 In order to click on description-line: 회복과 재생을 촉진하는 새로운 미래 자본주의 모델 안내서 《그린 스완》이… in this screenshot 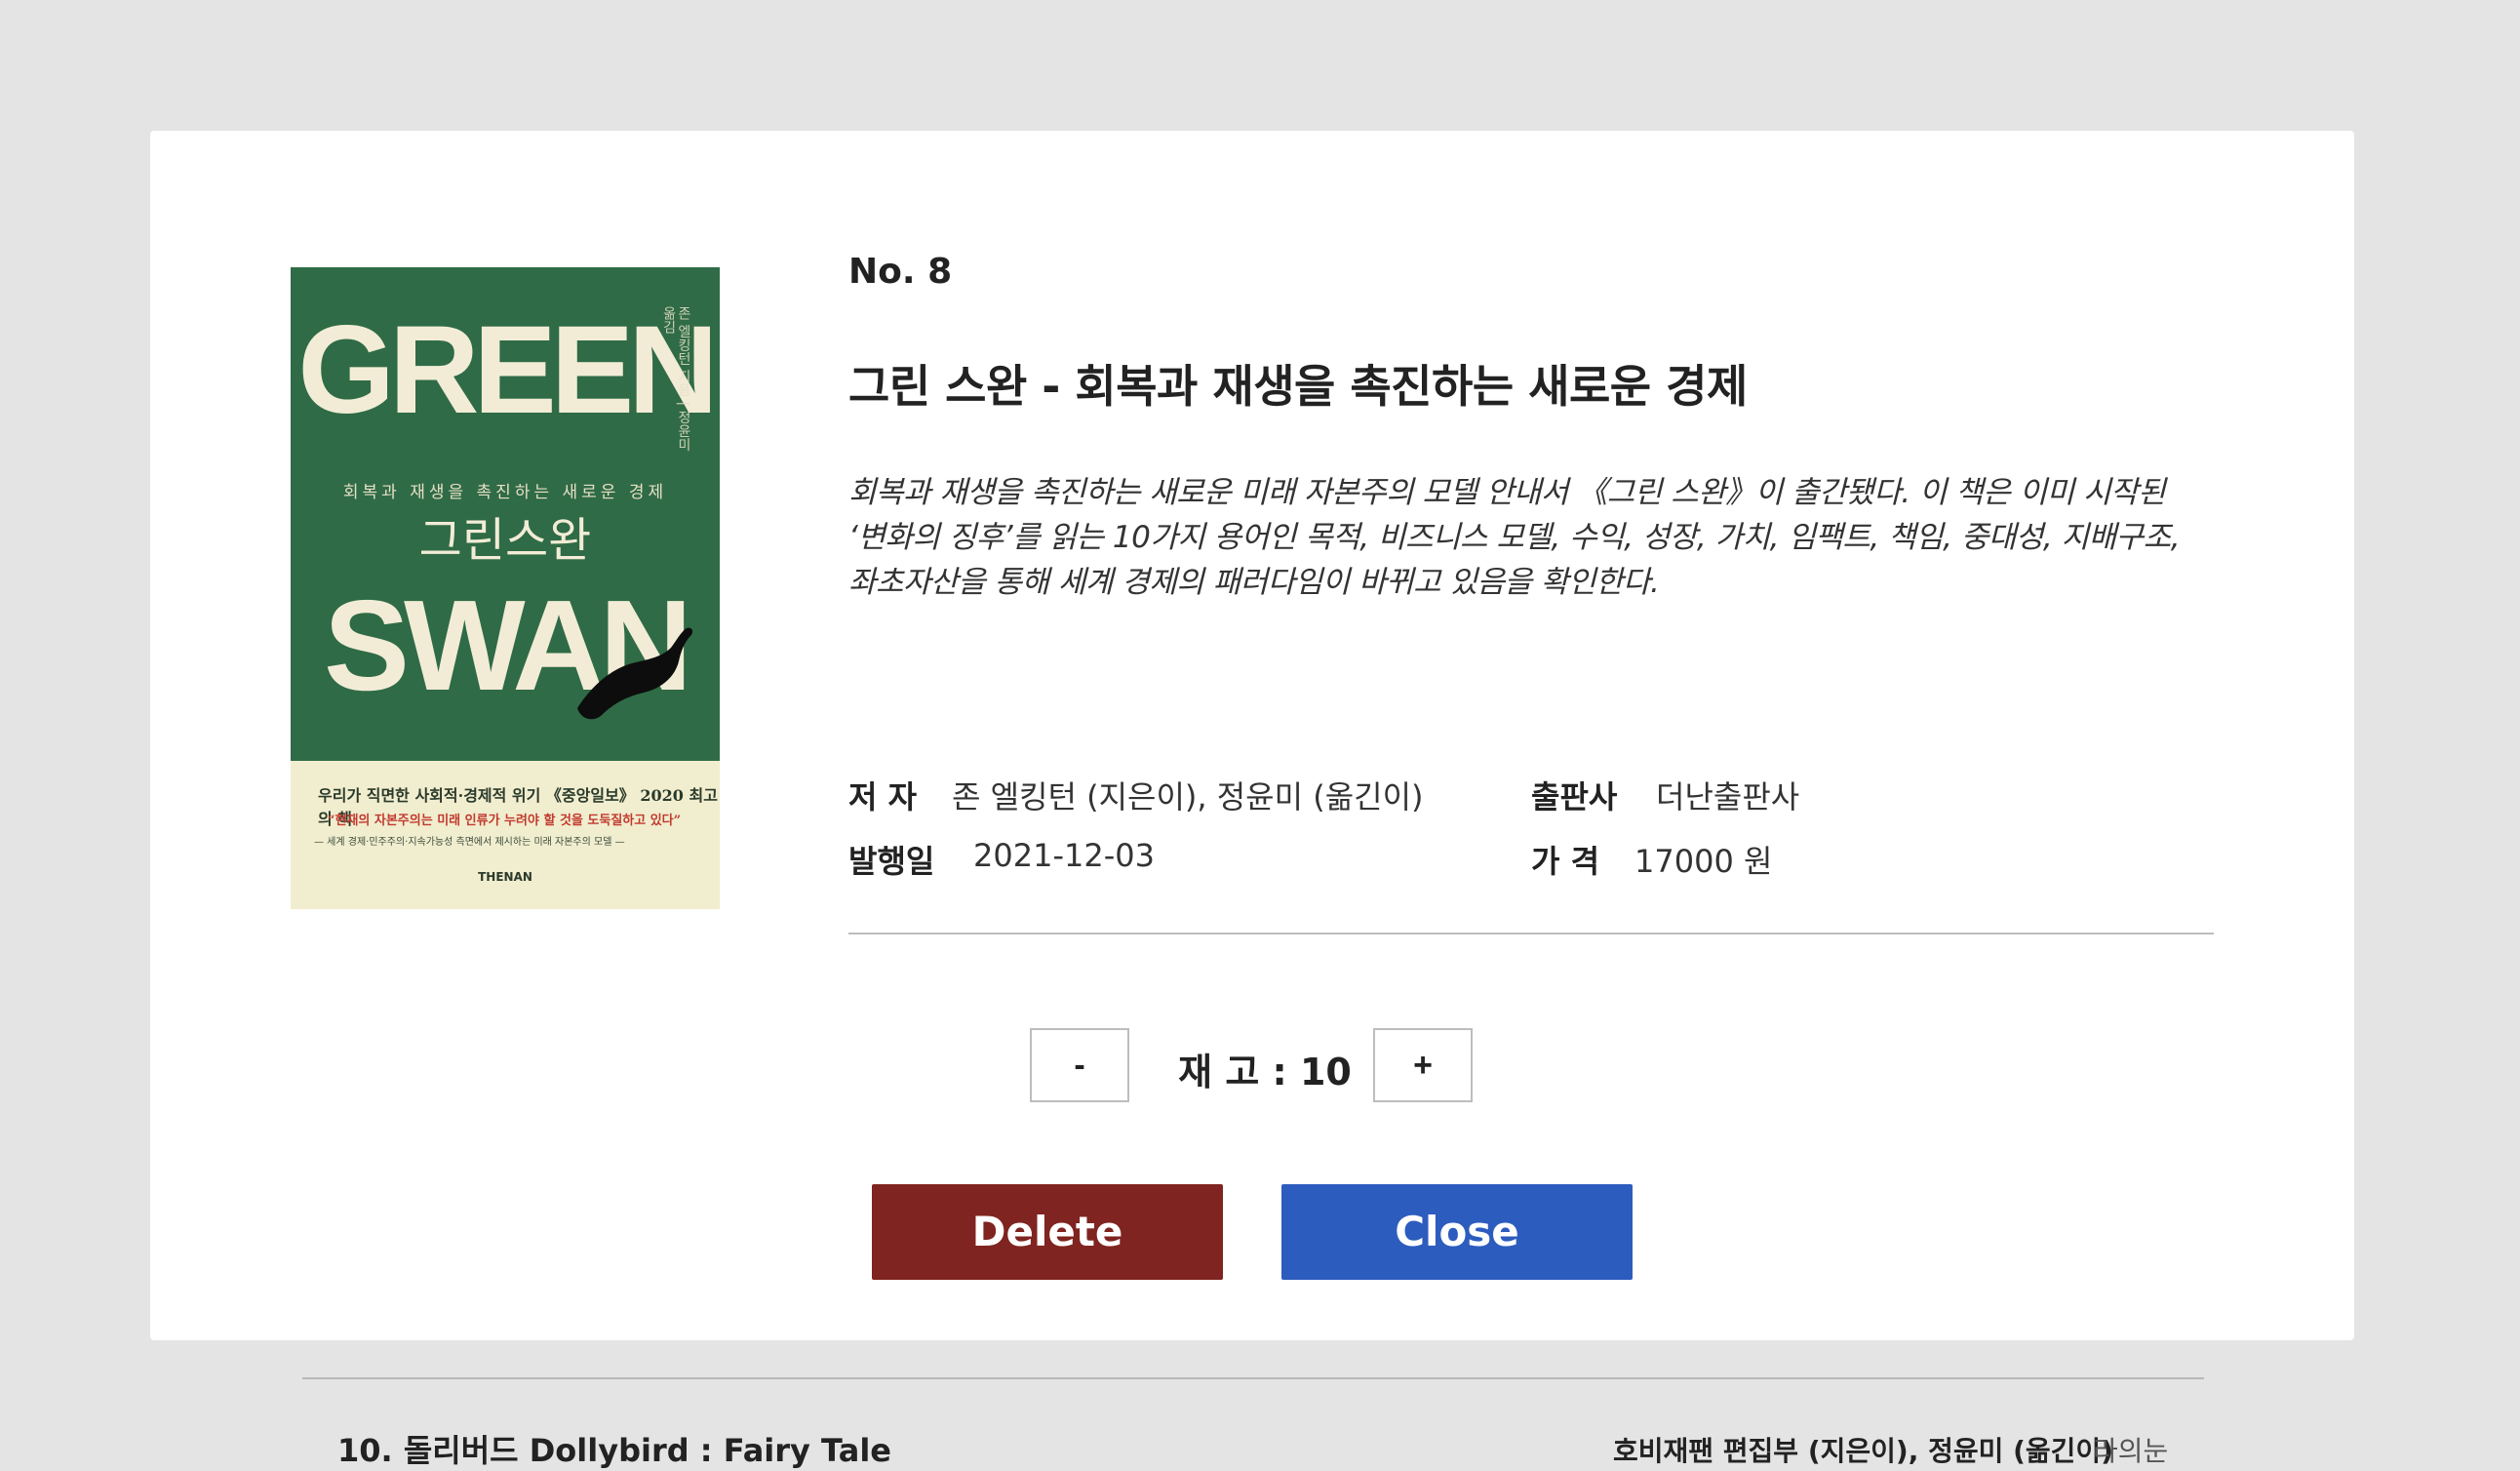, I will do `click(1507, 492)`.